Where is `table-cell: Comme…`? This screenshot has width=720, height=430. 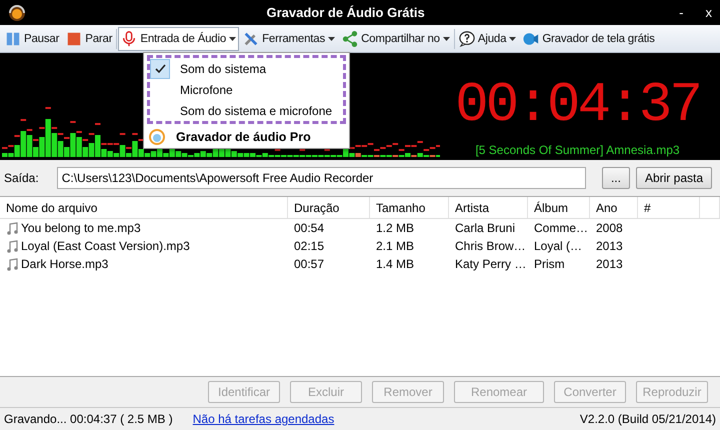
table-cell: Comme… is located at coordinates (561, 228).